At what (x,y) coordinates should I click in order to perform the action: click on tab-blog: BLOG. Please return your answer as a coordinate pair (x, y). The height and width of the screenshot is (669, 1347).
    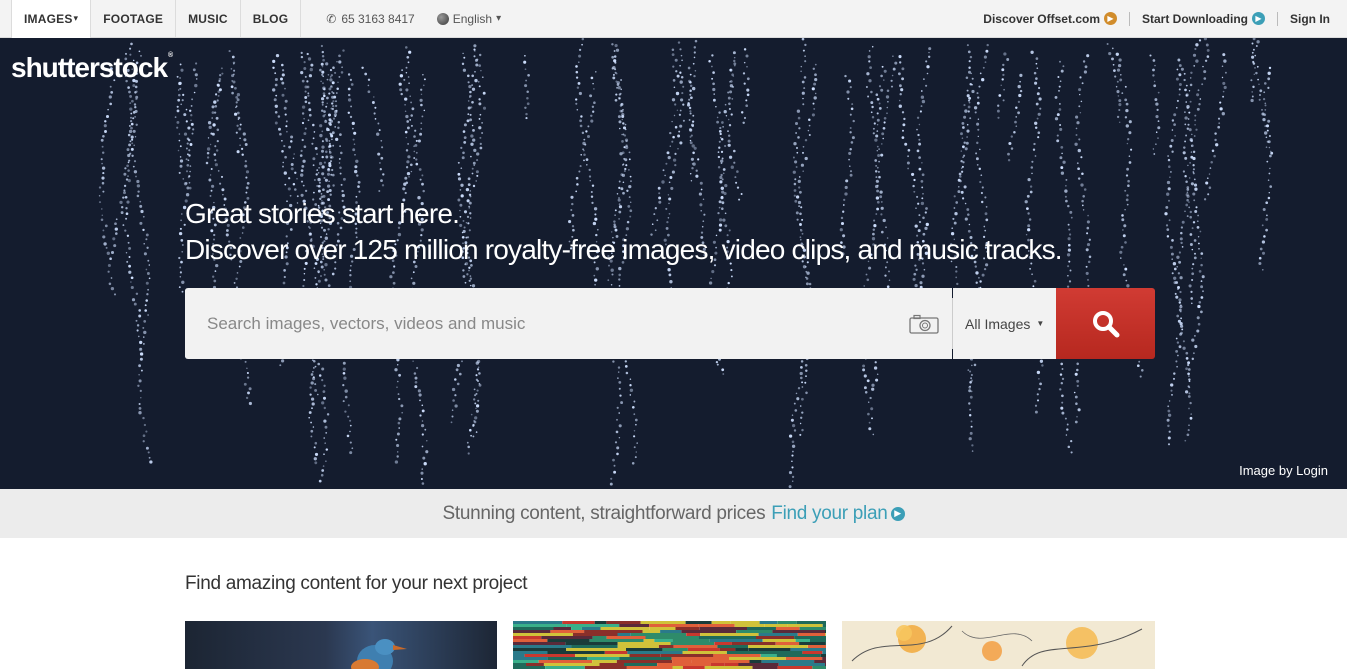
    Looking at the image, I should click on (271, 19).